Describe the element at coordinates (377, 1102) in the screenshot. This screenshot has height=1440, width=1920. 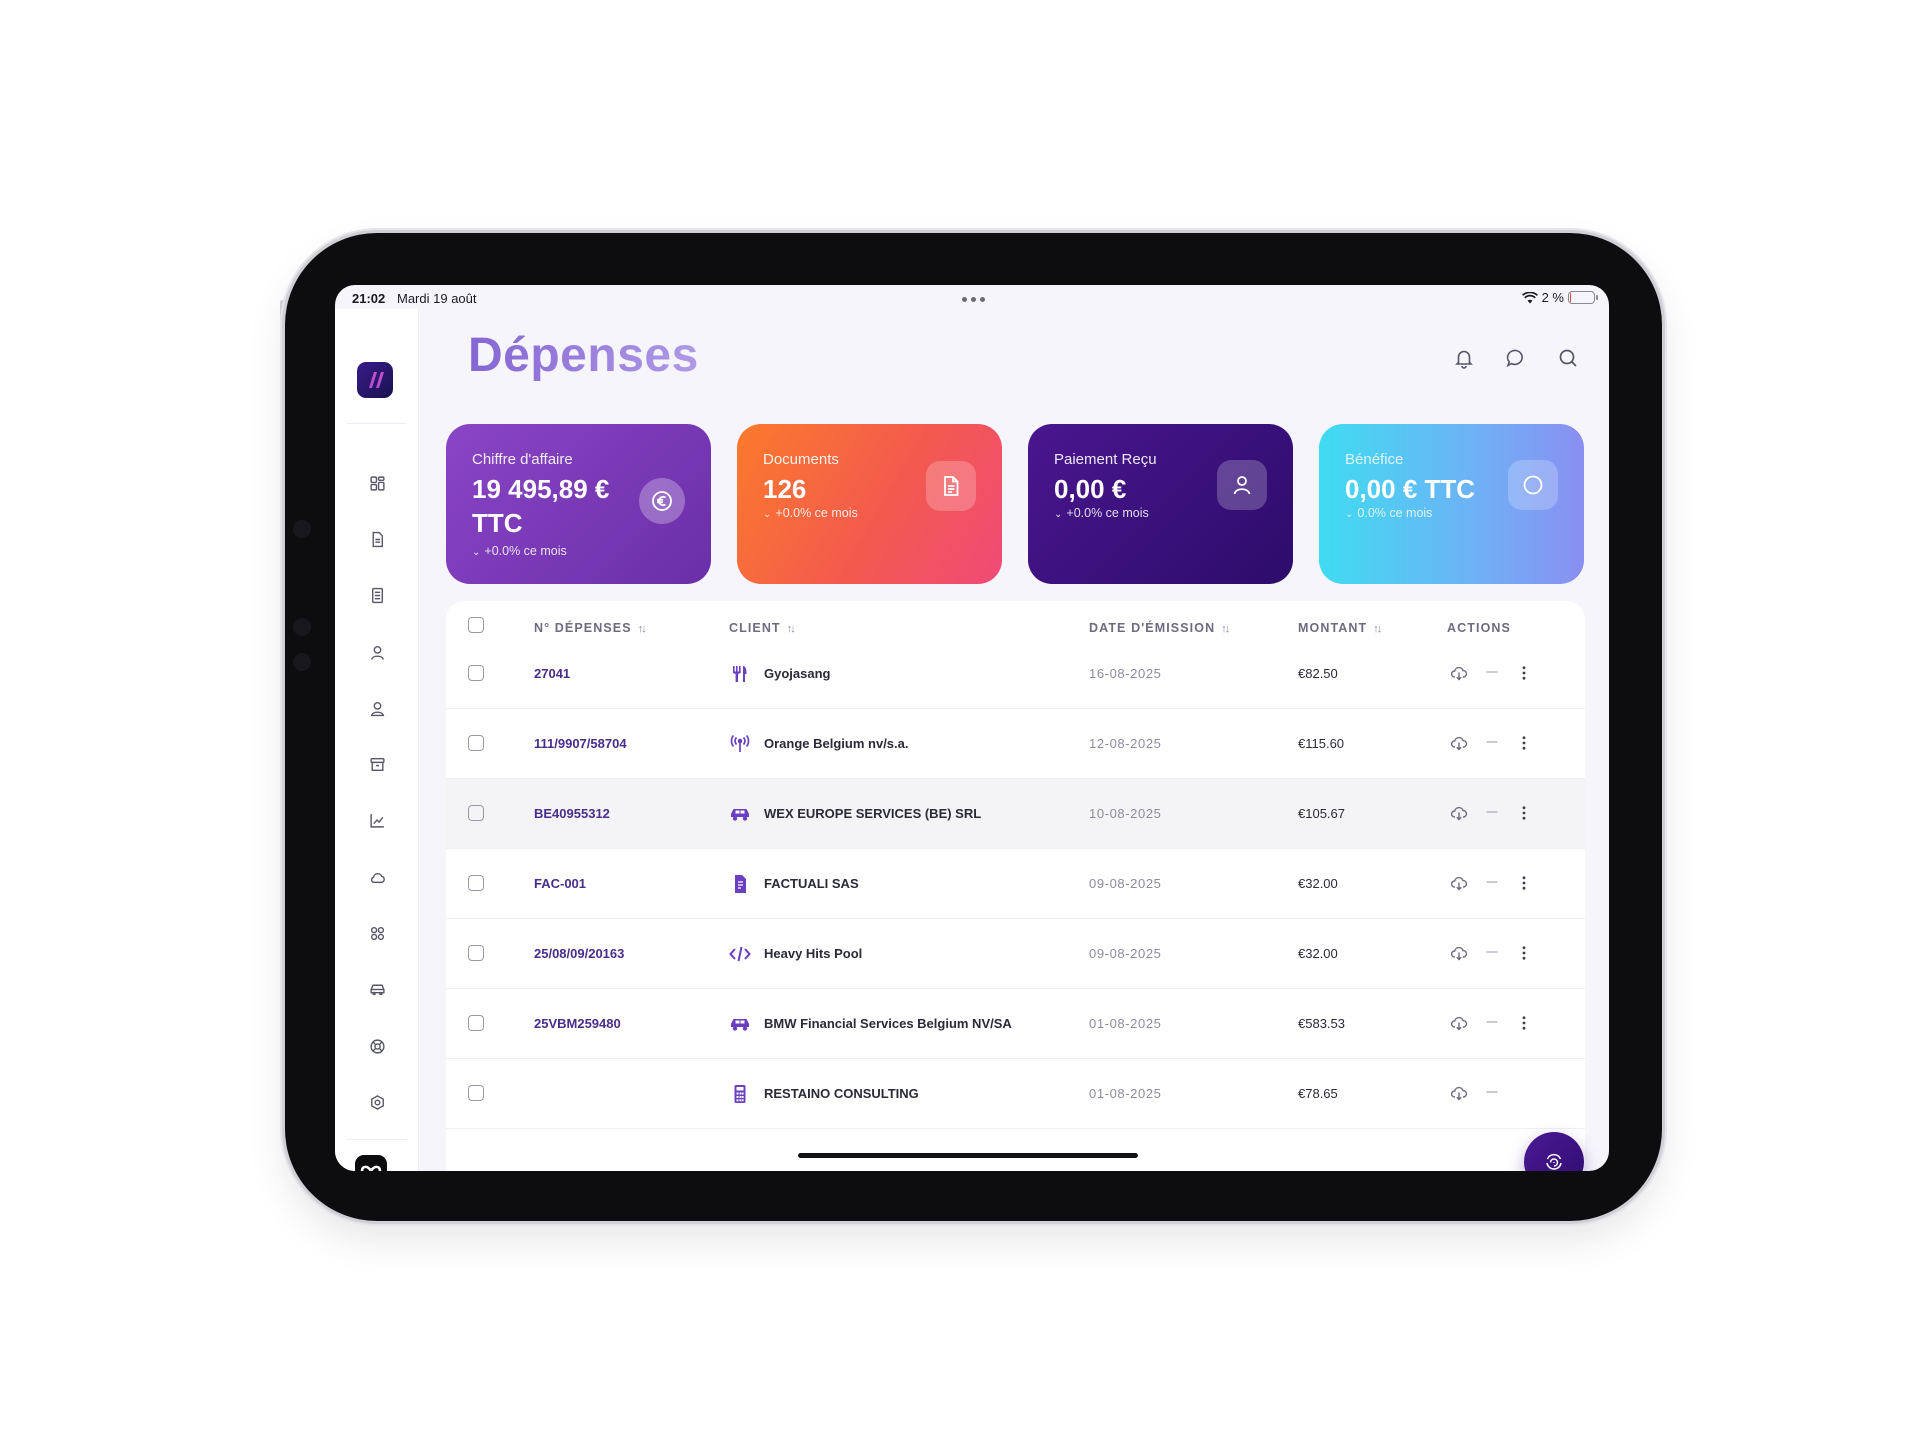
I see `sidebar-item-settings` at that location.